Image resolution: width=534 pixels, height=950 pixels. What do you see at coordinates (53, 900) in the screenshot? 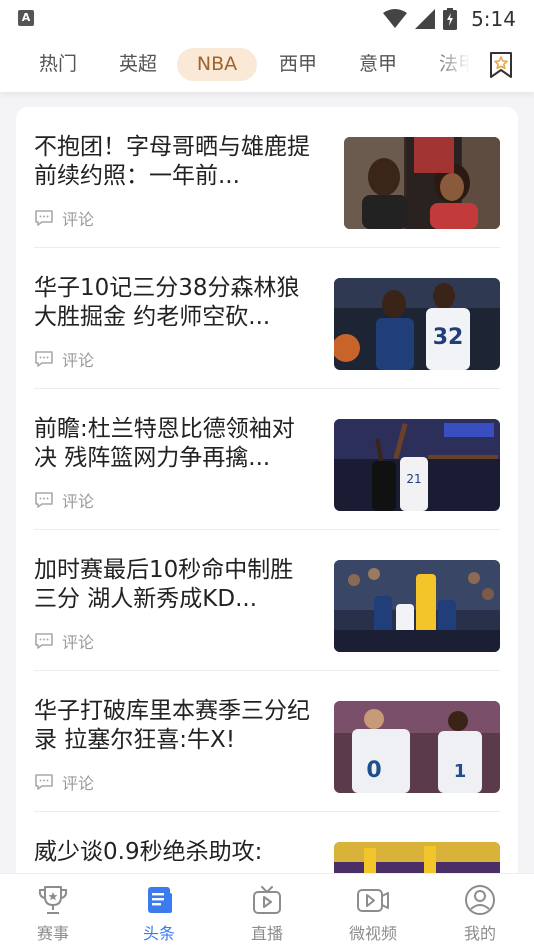
I see `trophy-icon` at bounding box center [53, 900].